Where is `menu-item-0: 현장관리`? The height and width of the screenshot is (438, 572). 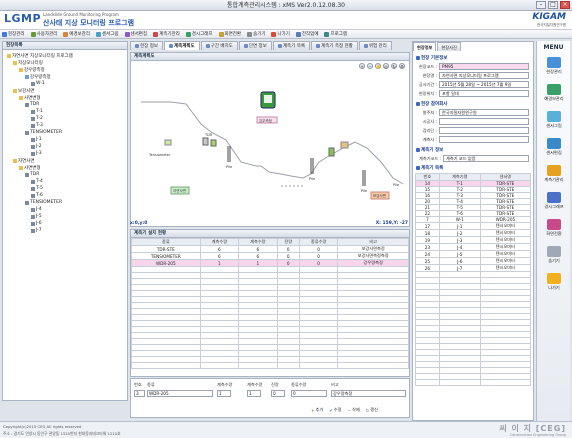
menu-item-0: 현장관리 is located at coordinates (13, 34).